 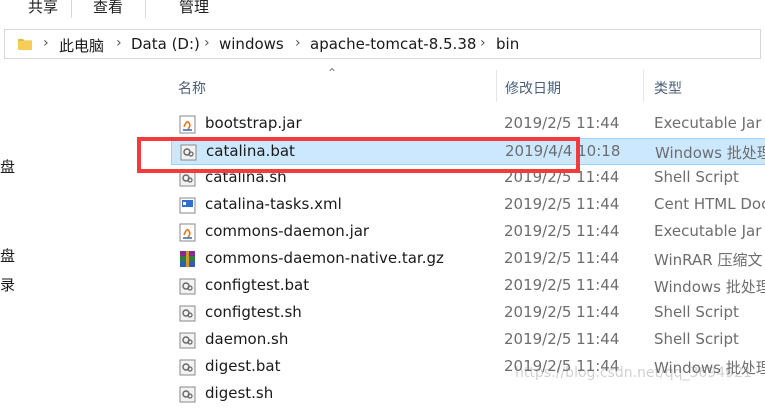 What do you see at coordinates (468, 178) in the screenshot?
I see `file-row: catalina.sh 2019/2/5 11:44 Shell Script` at bounding box center [468, 178].